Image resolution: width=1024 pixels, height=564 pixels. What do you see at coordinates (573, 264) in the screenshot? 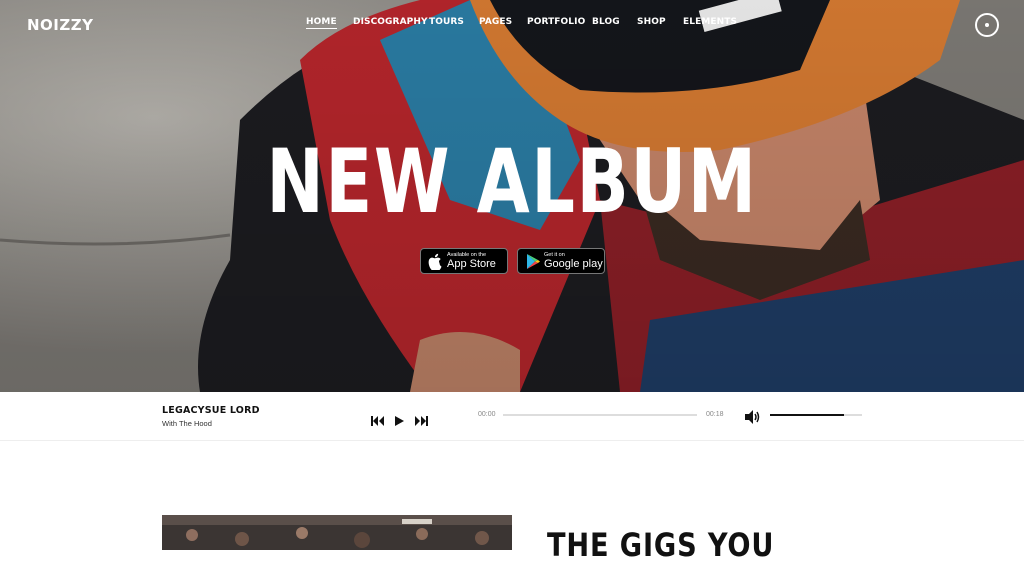
I see `google-play-big-text: Google play` at bounding box center [573, 264].